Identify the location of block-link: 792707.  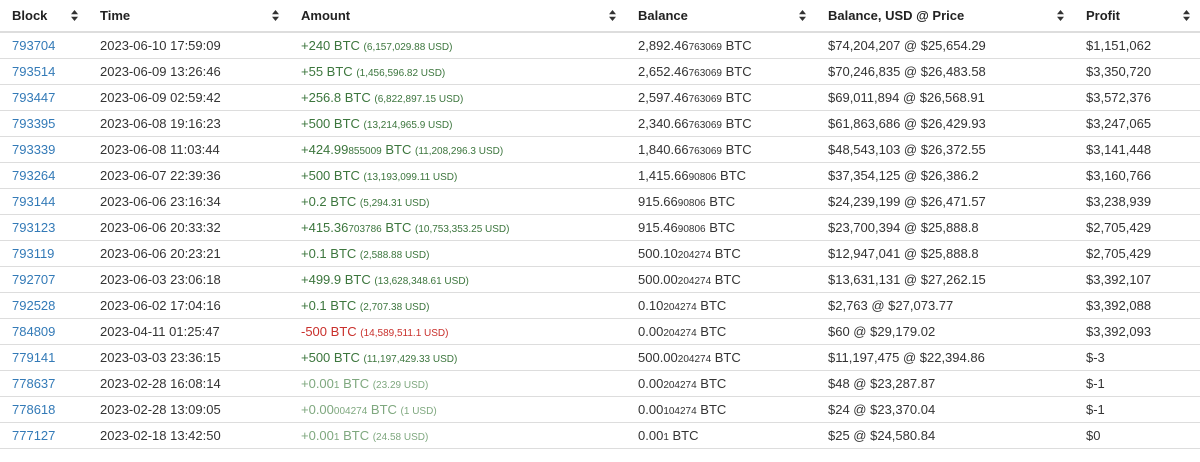
(33, 279).